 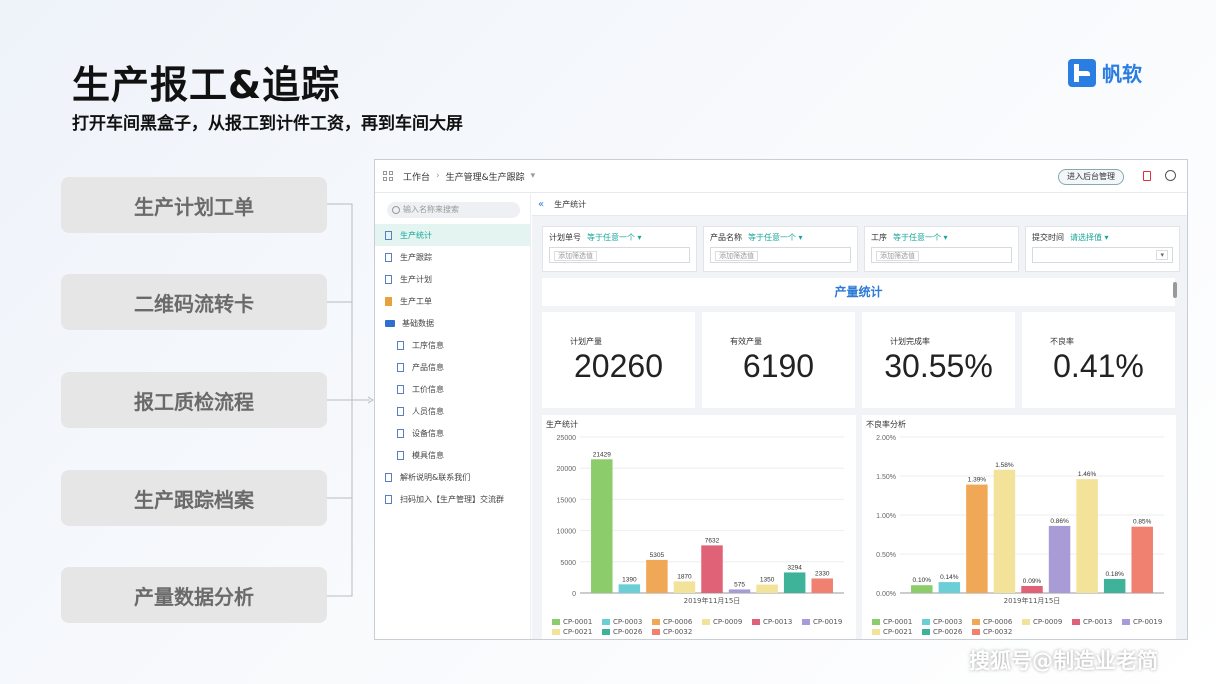 What do you see at coordinates (194, 302) in the screenshot?
I see `feature-pill-qrcode: 二维码流转卡` at bounding box center [194, 302].